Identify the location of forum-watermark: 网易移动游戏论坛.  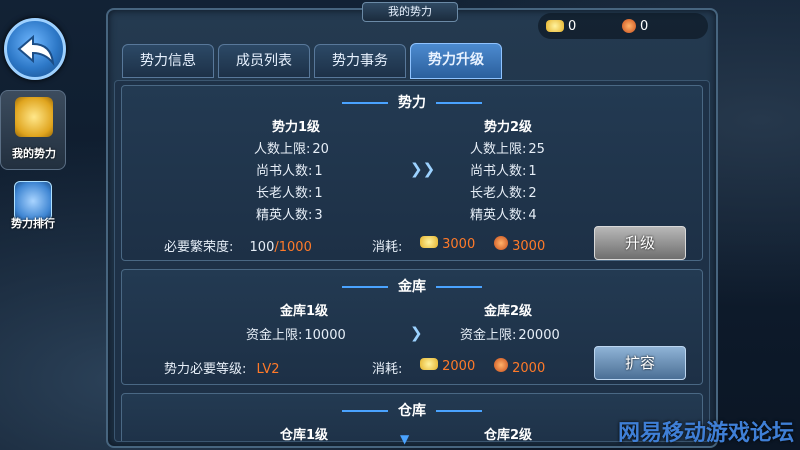
(705, 433).